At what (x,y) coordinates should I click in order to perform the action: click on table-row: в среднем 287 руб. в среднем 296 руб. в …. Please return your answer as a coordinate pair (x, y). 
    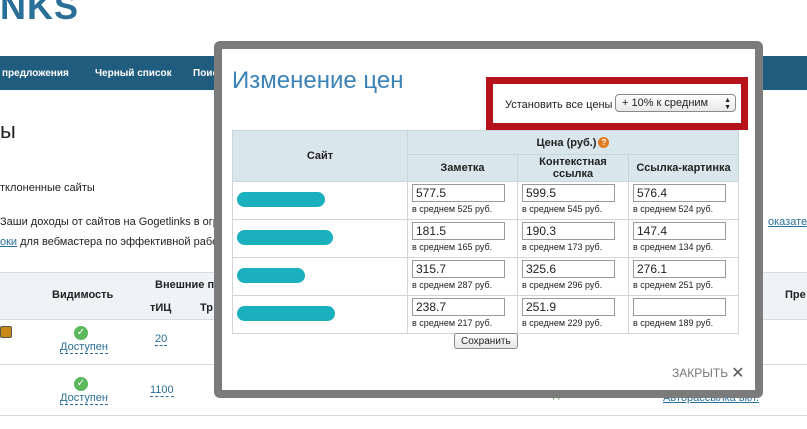
    Looking at the image, I should click on (485, 276).